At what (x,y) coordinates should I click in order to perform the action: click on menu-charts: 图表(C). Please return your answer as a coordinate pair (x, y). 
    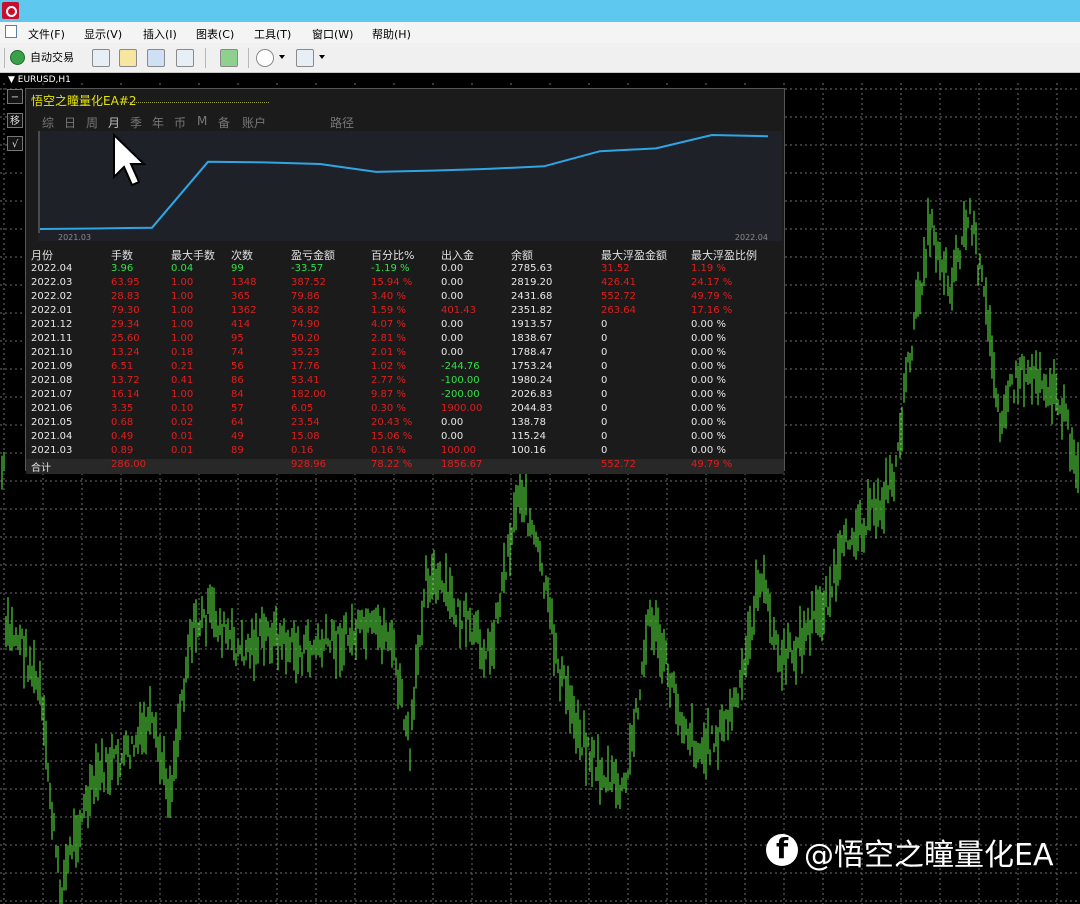
    Looking at the image, I should click on (215, 34).